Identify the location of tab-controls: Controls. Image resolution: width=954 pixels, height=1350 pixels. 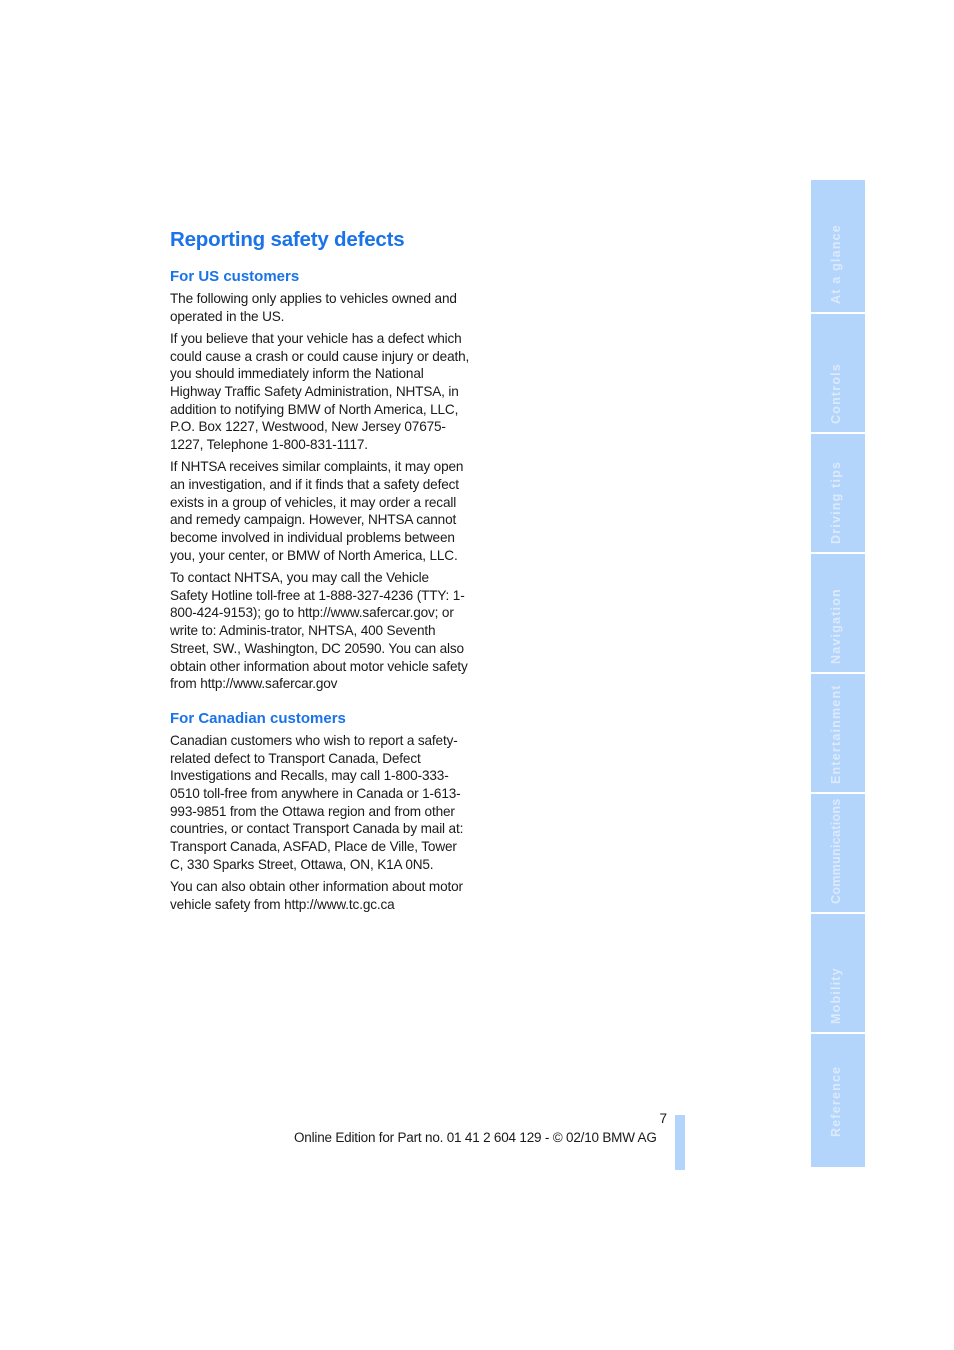
(838, 373).